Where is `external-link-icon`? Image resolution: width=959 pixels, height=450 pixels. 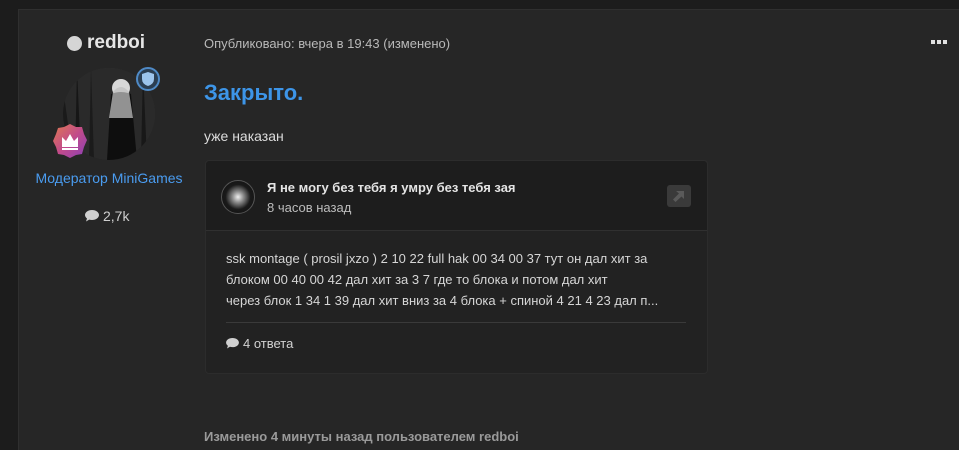 external-link-icon is located at coordinates (679, 196).